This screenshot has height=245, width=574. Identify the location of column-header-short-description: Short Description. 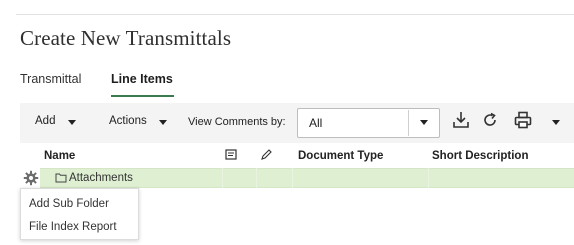
(480, 156).